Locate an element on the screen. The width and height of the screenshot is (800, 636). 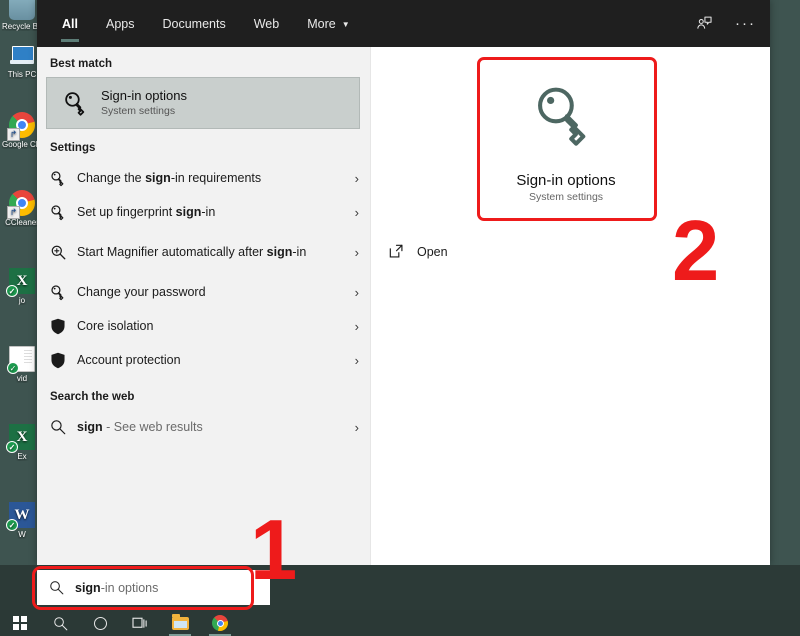
desktop-icon-jo-file: X jo is located at coordinates (22, 286).